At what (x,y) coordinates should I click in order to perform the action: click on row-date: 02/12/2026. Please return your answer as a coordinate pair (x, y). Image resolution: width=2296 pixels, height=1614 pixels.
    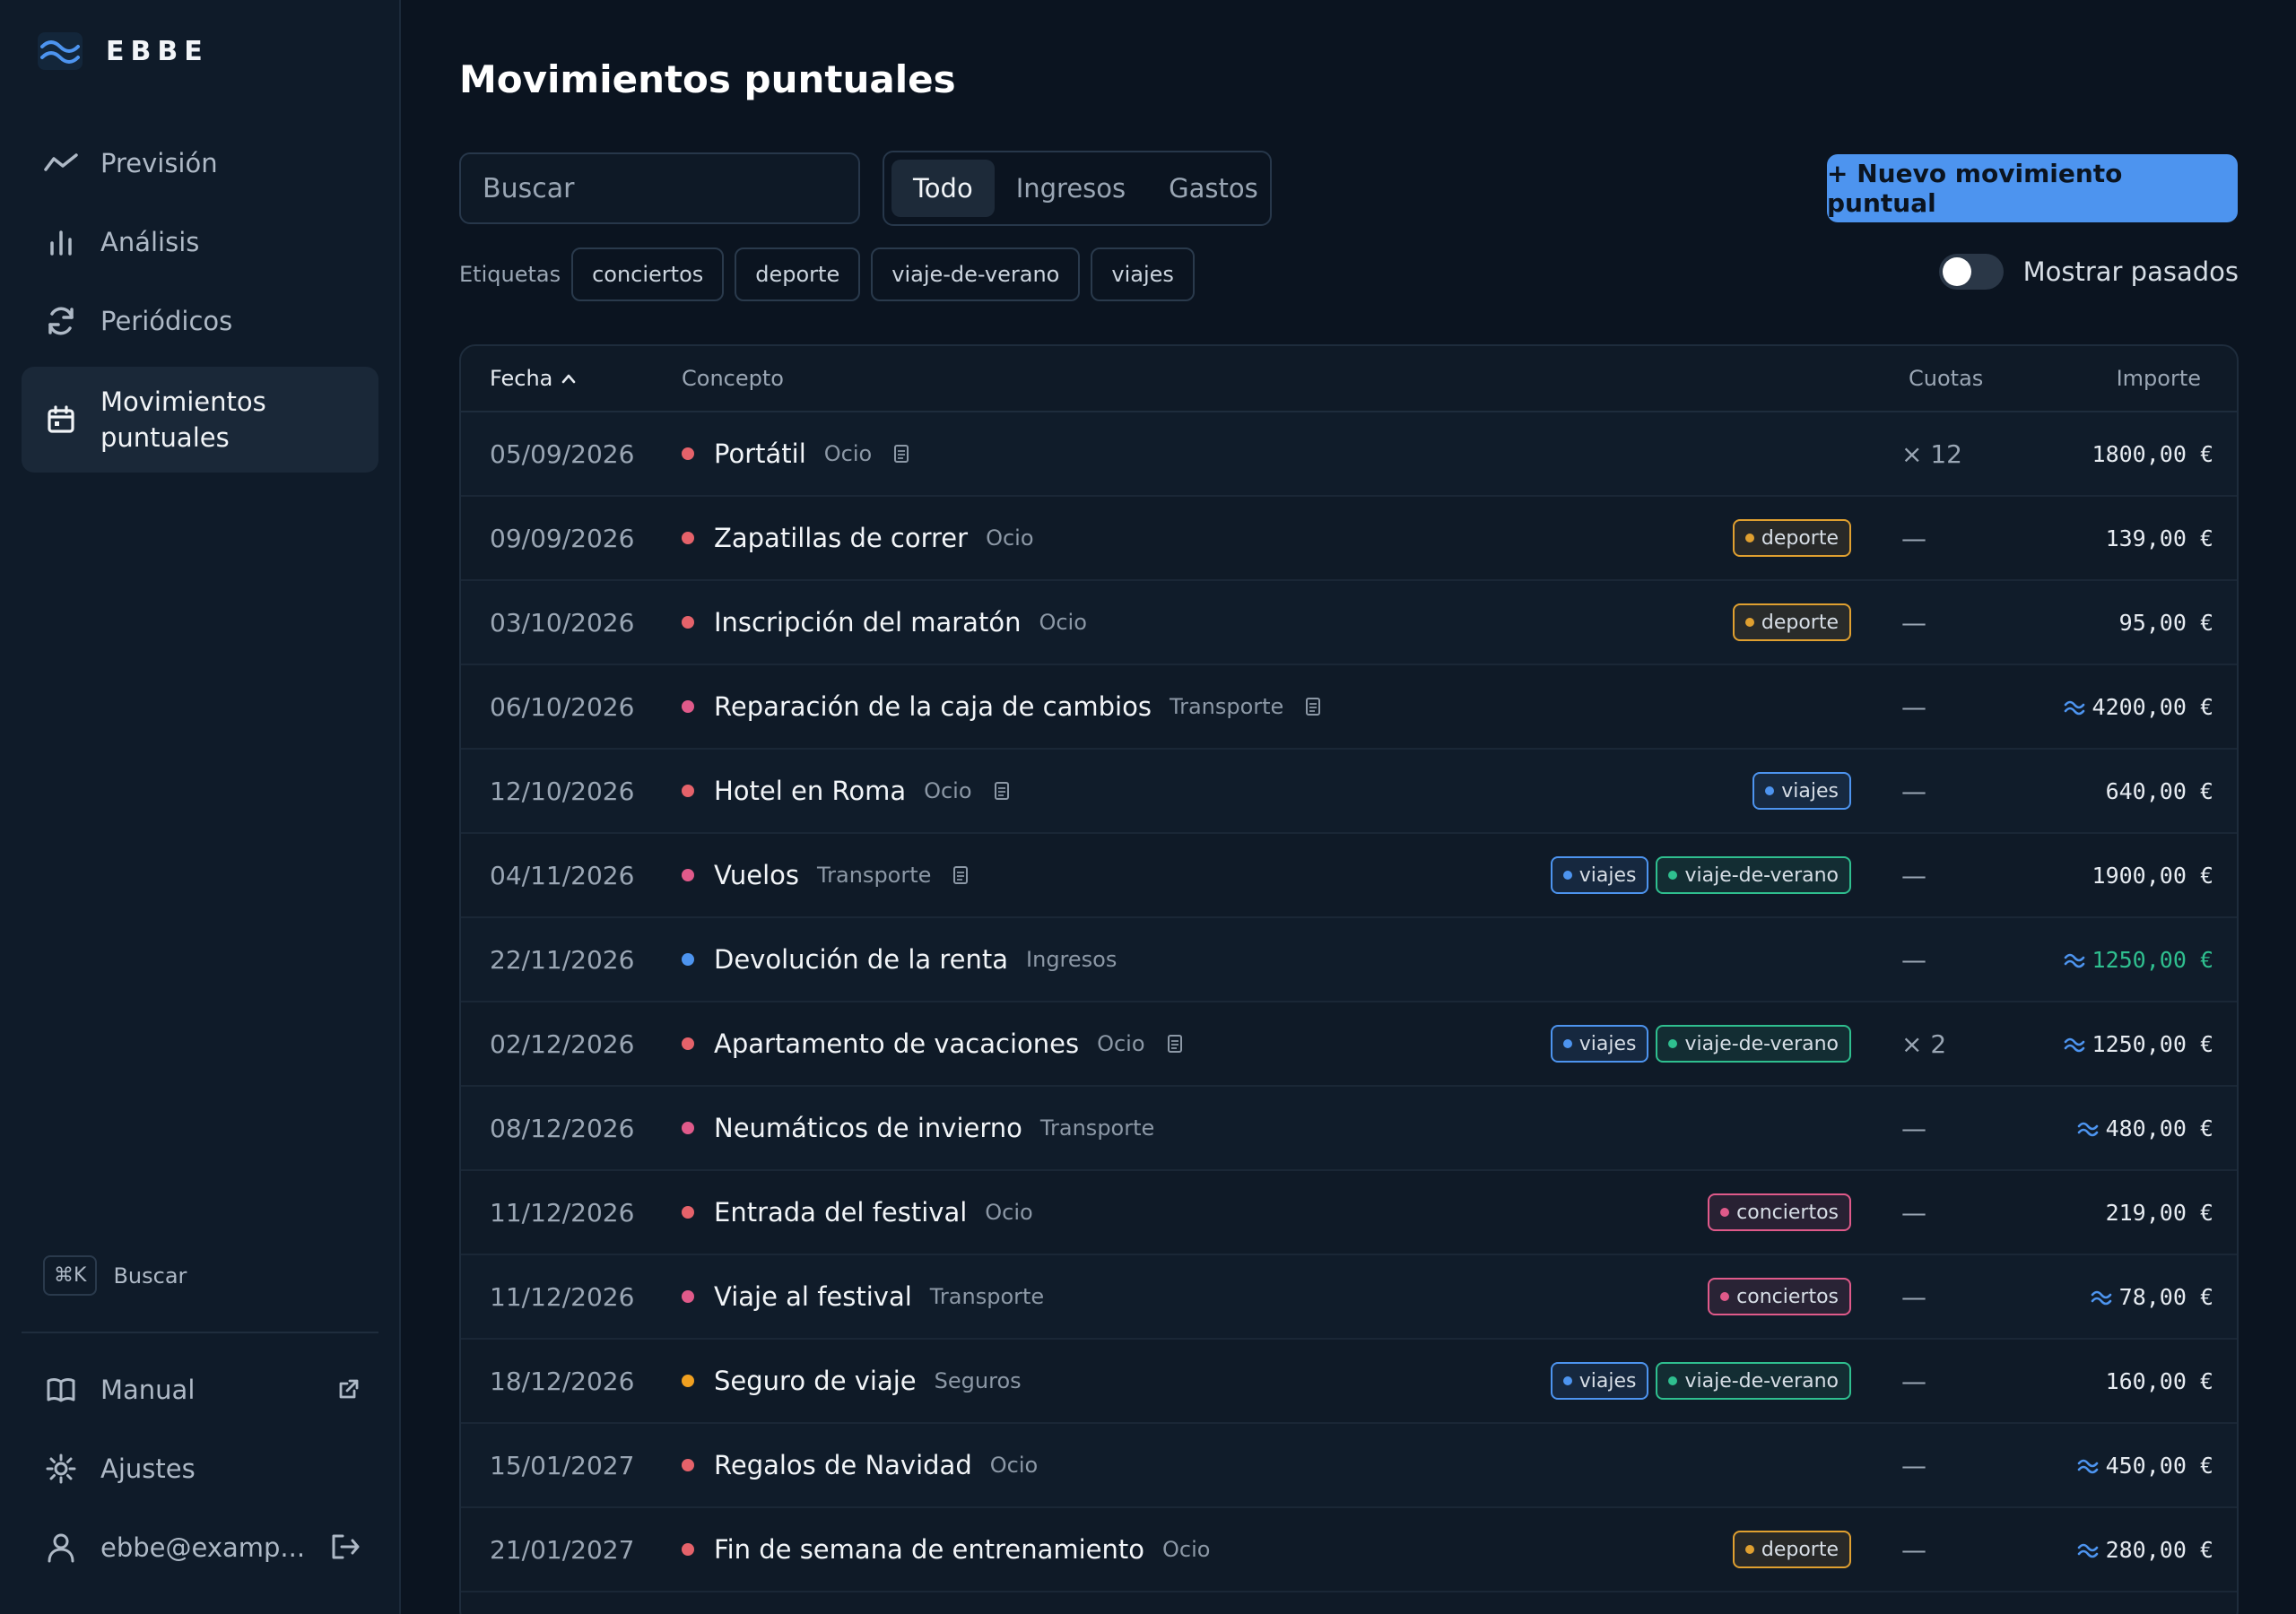
    Looking at the image, I should click on (562, 1043).